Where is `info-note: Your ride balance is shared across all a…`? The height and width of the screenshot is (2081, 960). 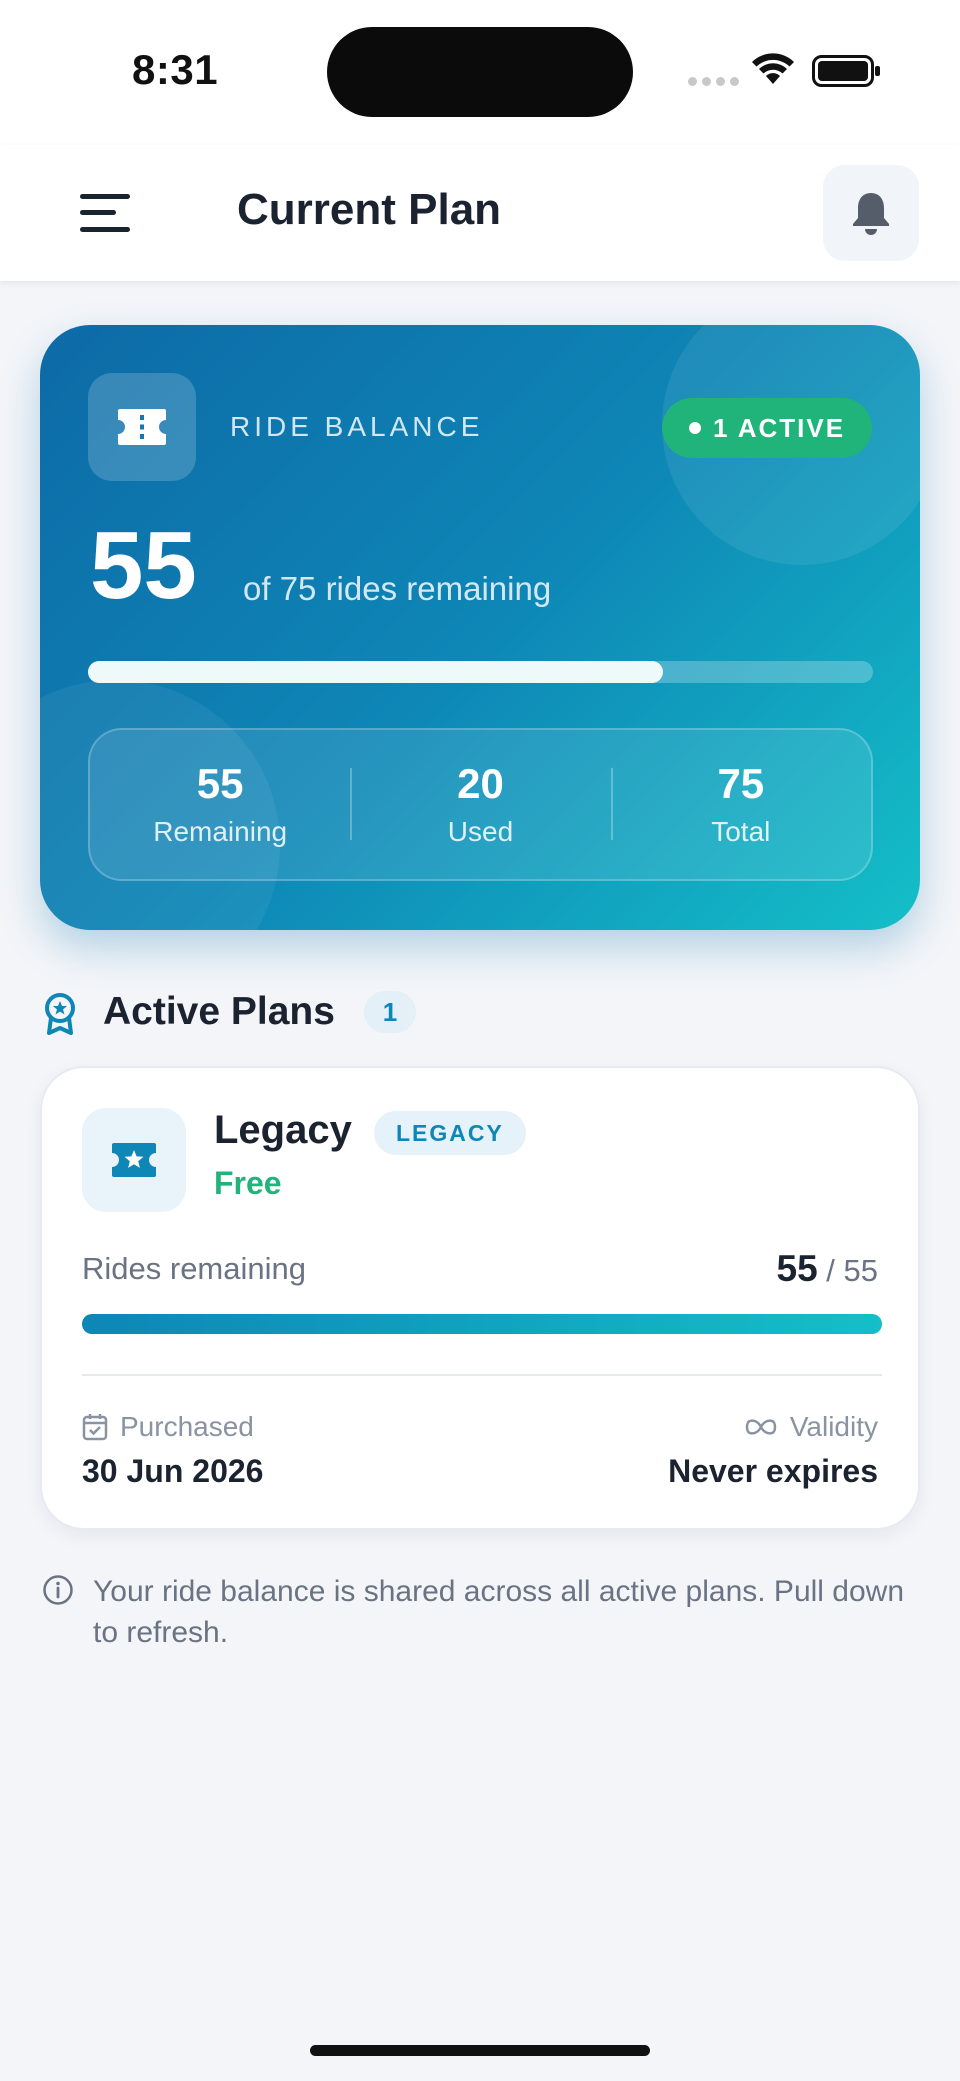
info-note: Your ride balance is shared across all a… is located at coordinates (499, 1612).